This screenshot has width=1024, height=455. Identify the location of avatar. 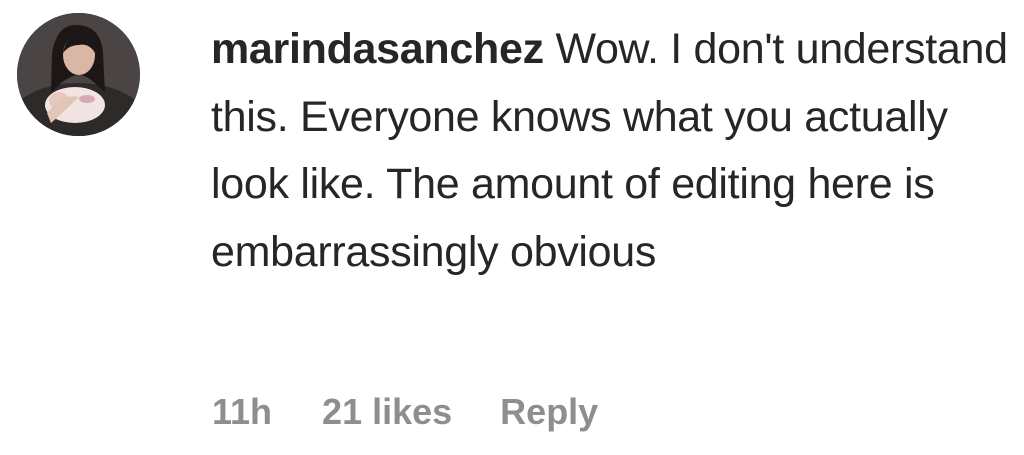
(78, 74).